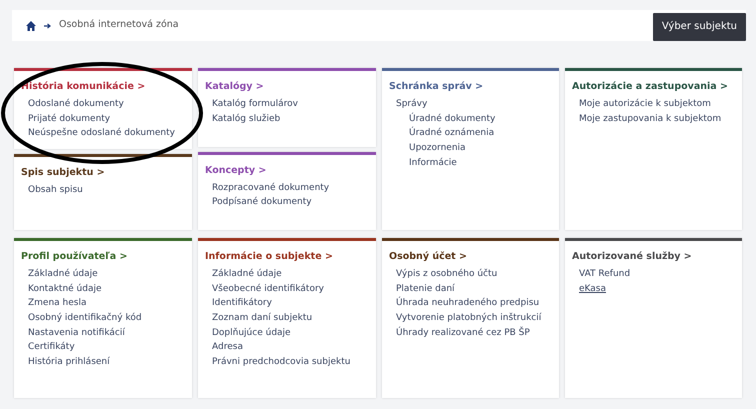 Image resolution: width=756 pixels, height=409 pixels. Describe the element at coordinates (103, 333) in the screenshot. I see `menu-link: Nastavenia notifikácií` at that location.